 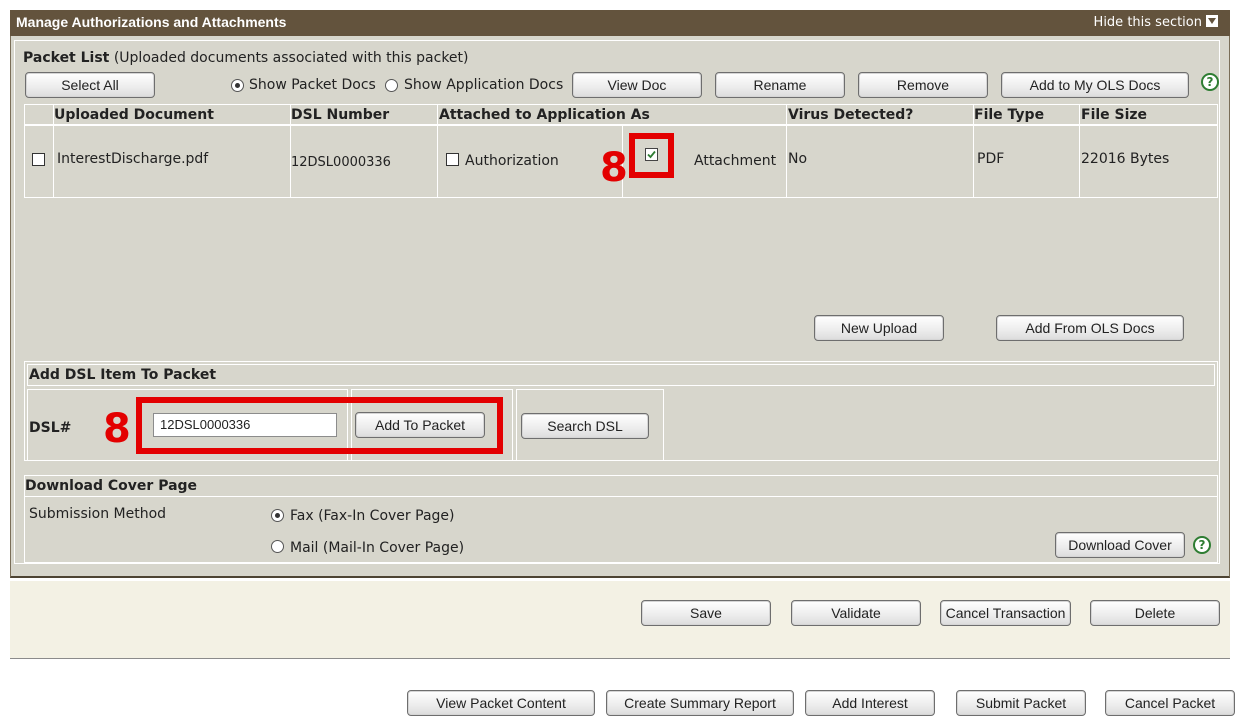 What do you see at coordinates (991, 159) in the screenshot?
I see `file-type-value: PDF` at bounding box center [991, 159].